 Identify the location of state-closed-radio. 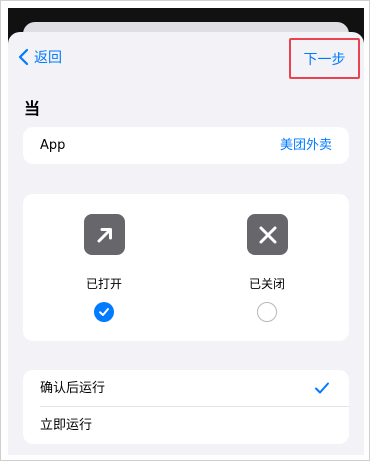
(267, 312).